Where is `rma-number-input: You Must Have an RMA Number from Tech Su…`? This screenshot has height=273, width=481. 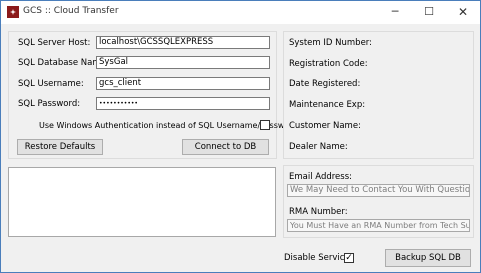 rma-number-input: You Must Have an RMA Number from Tech Su… is located at coordinates (378, 225).